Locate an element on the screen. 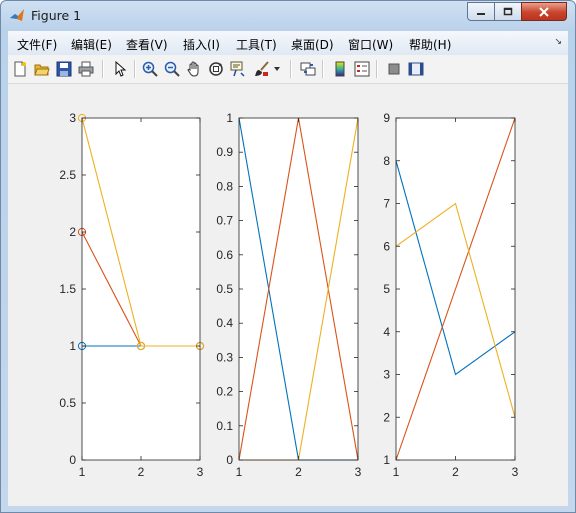  close-icon is located at coordinates (544, 11).